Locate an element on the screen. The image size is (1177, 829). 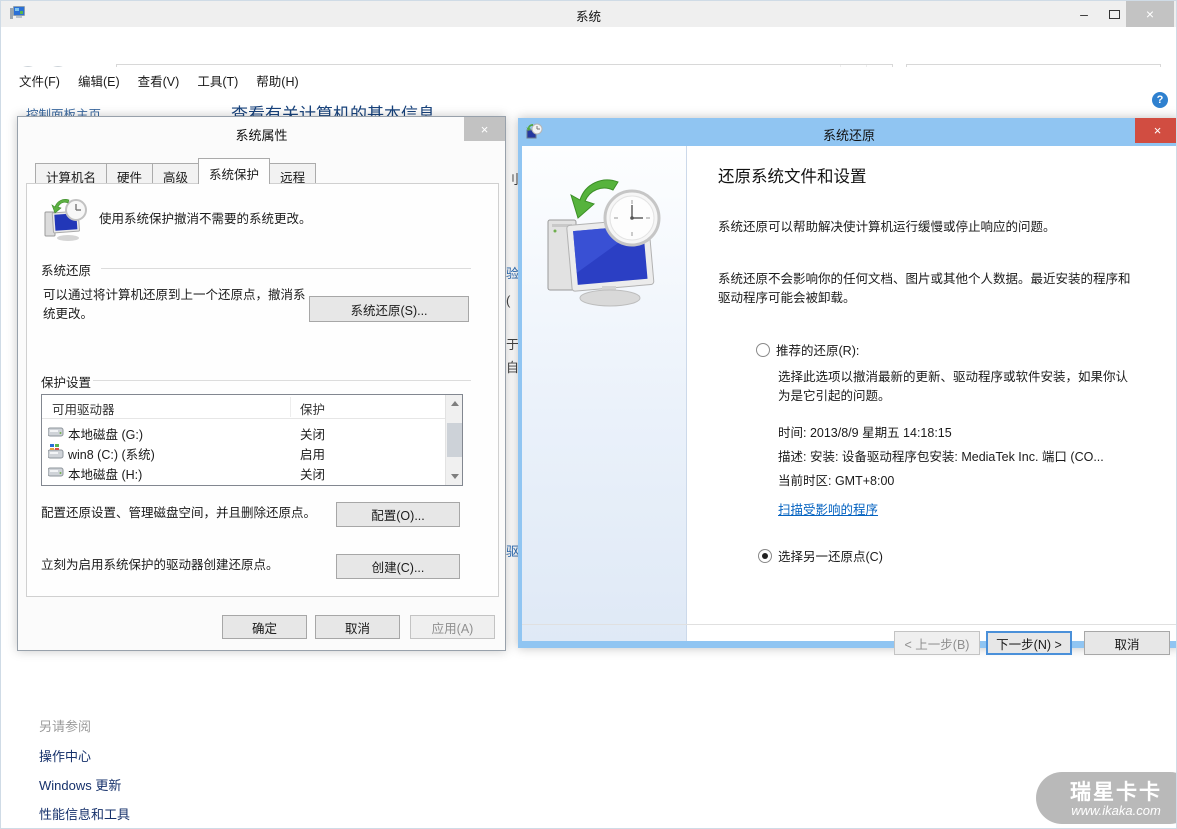
menu-file: 文件(F) is located at coordinates (39, 80).